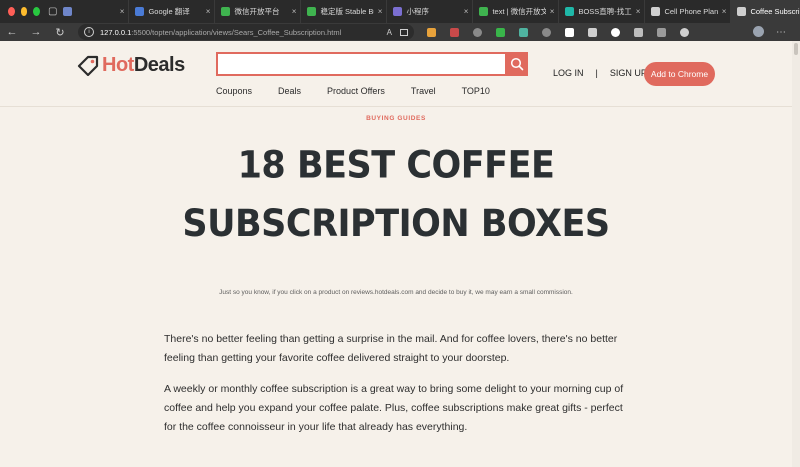 Image resolution: width=800 pixels, height=467 pixels. Describe the element at coordinates (356, 91) in the screenshot. I see `nav-product-offers: Product Offers` at that location.